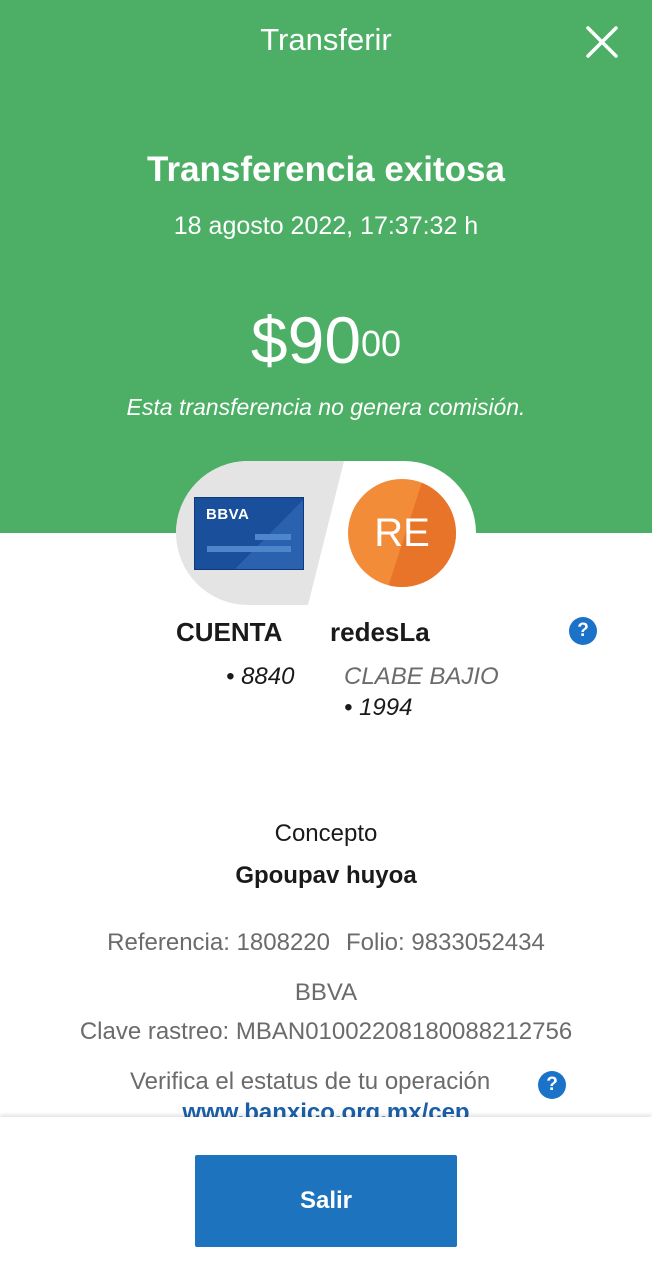 The image size is (652, 1280). Describe the element at coordinates (326, 875) in the screenshot. I see `concept-value: Gpoupav huyoa` at that location.